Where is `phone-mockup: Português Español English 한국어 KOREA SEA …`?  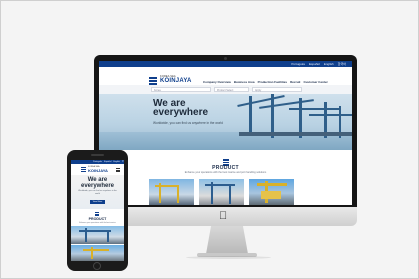 phone-mockup: Português Español English 한국어 KOREA SEA … is located at coordinates (97, 210).